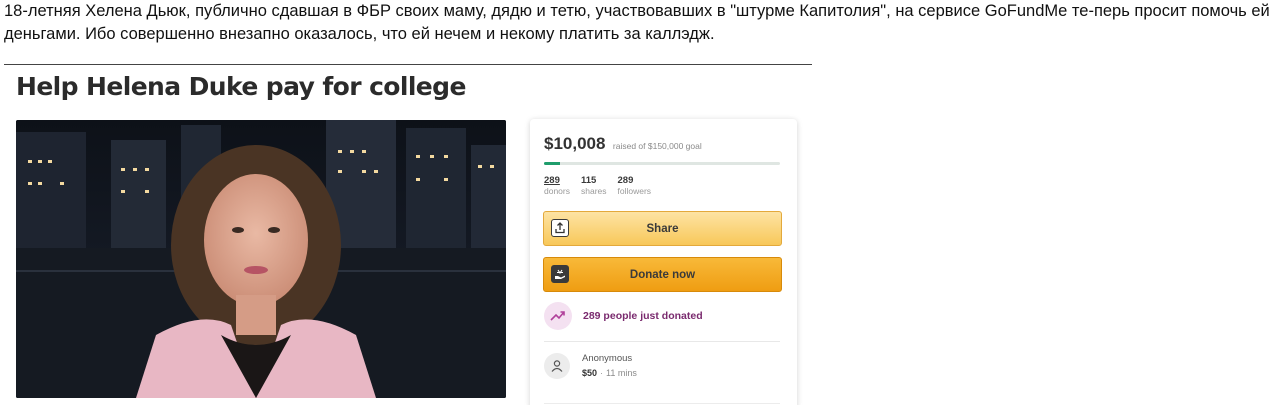 The height and width of the screenshot is (405, 1280). I want to click on share-upload-icon, so click(560, 228).